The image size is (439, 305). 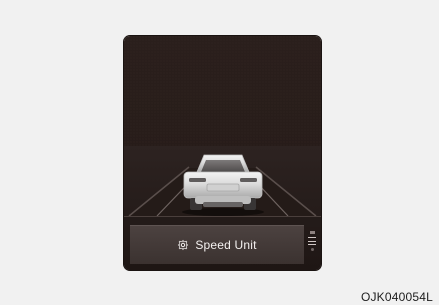 I want to click on scroll-lines, so click(x=312, y=241).